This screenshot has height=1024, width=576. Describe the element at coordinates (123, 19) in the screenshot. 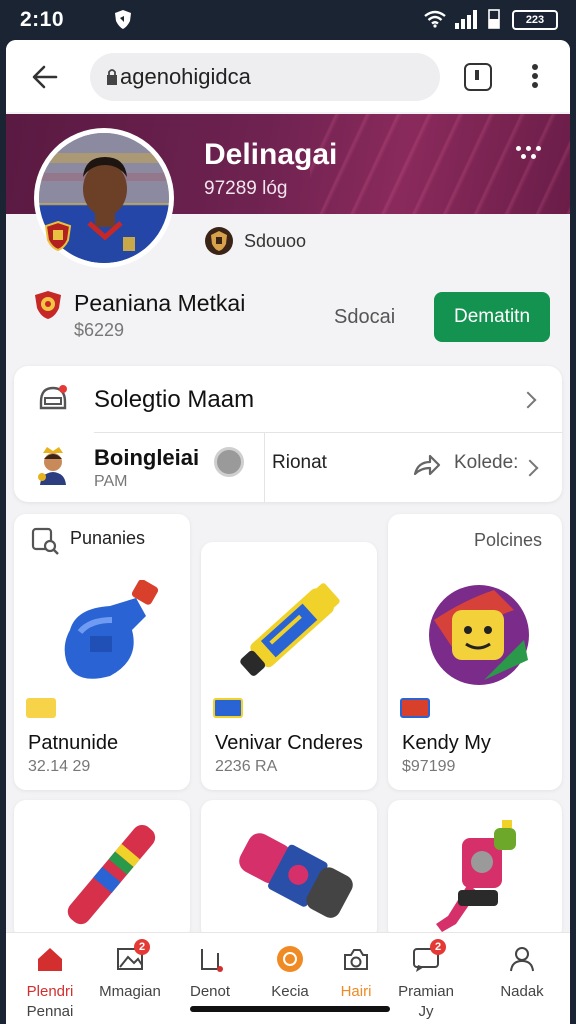

I see `shield-icon` at that location.